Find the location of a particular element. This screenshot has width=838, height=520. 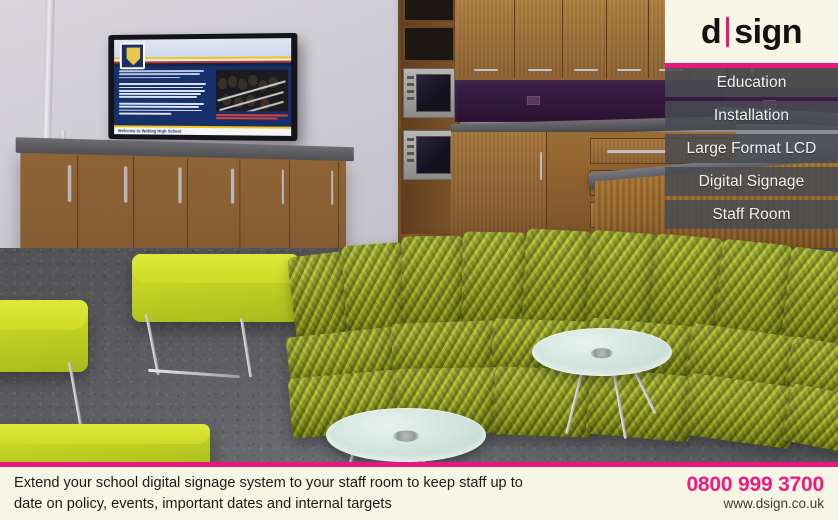

nav-item-large-format-lcd: Large Format LCD is located at coordinates (751, 148).